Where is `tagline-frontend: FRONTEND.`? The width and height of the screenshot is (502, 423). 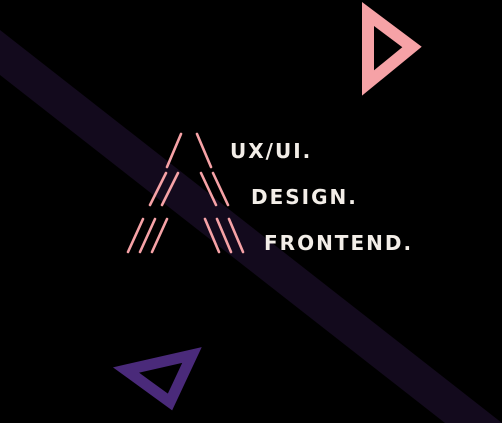 tagline-frontend: FRONTEND. is located at coordinates (339, 243).